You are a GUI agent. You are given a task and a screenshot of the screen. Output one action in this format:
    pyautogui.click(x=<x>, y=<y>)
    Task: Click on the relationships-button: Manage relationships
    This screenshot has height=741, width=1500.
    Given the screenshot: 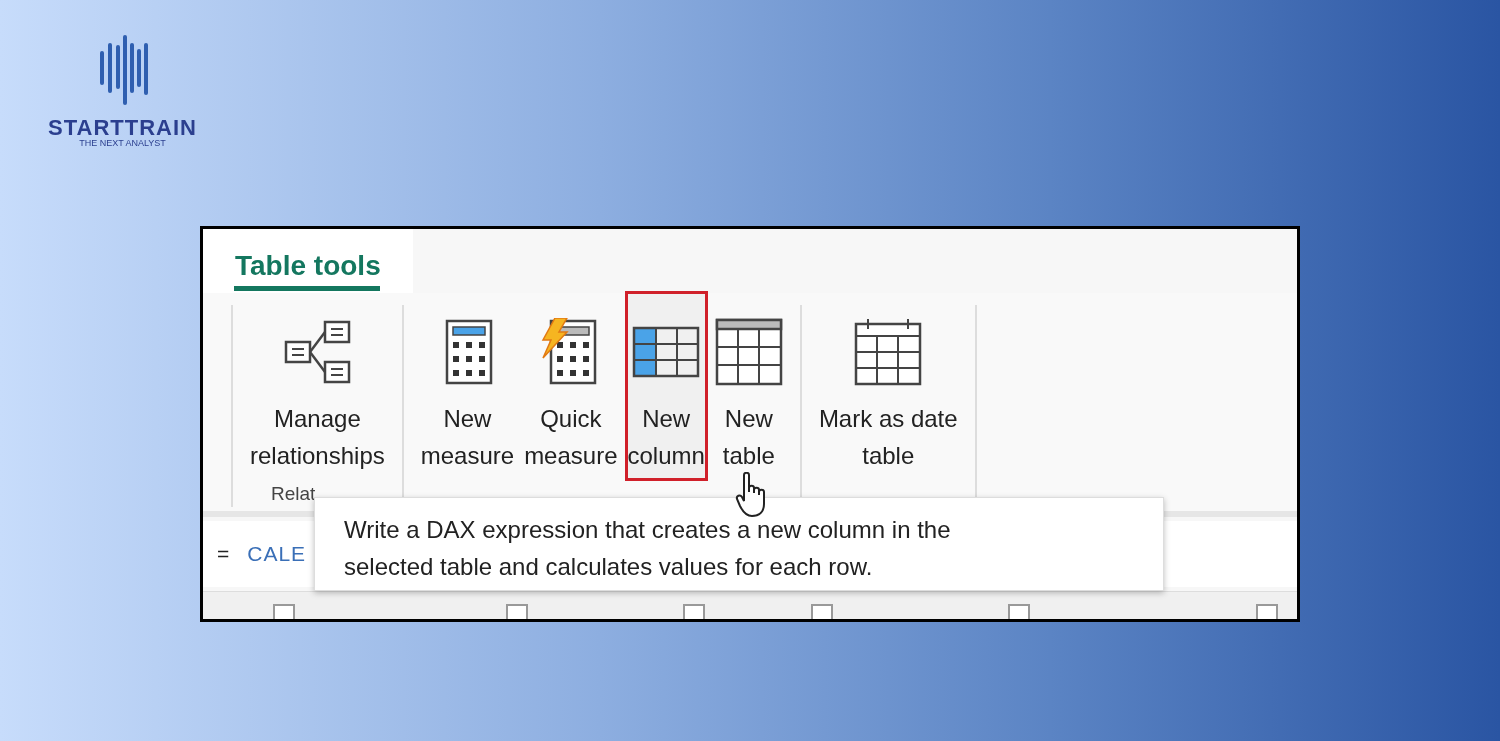 What is the action you would take?
    pyautogui.click(x=317, y=392)
    